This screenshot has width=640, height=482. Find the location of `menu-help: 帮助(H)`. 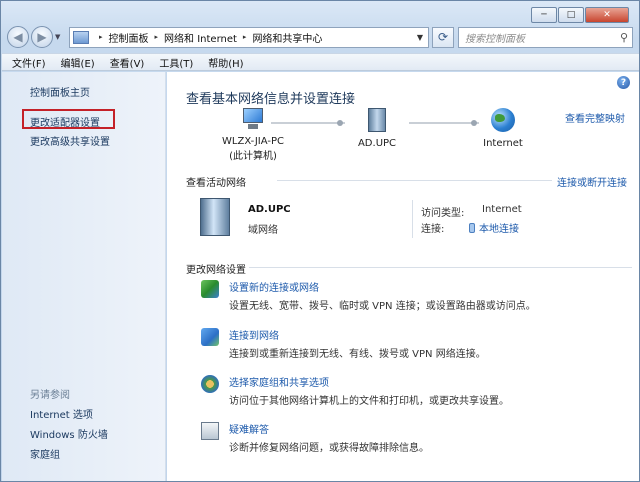

menu-help: 帮助(H) is located at coordinates (225, 62).